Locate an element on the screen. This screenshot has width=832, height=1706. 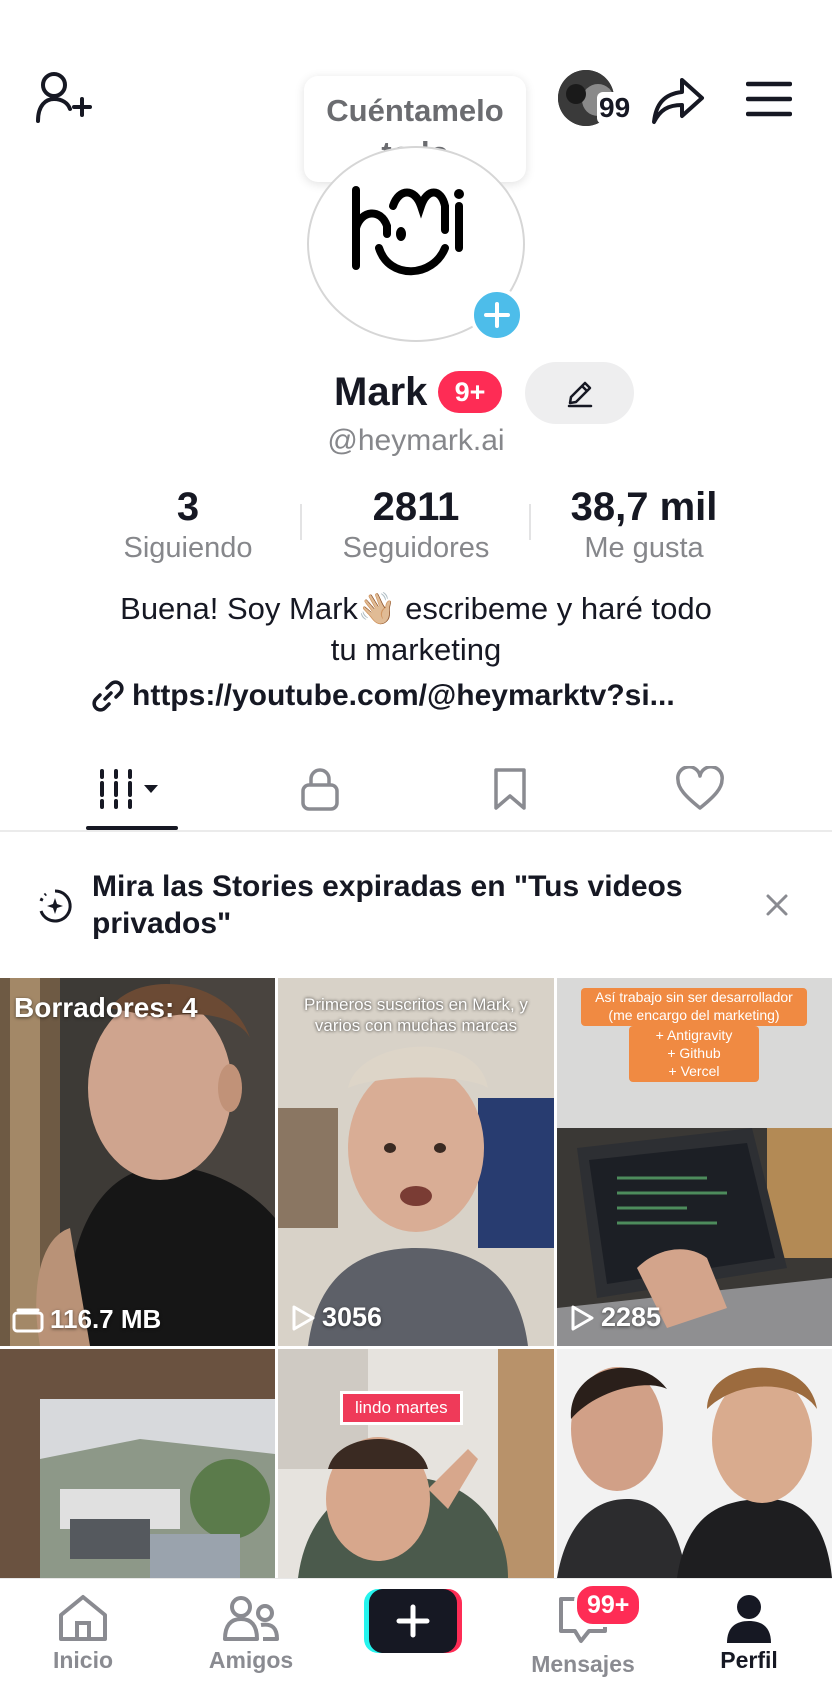
edit-profile-button is located at coordinates (579, 393).